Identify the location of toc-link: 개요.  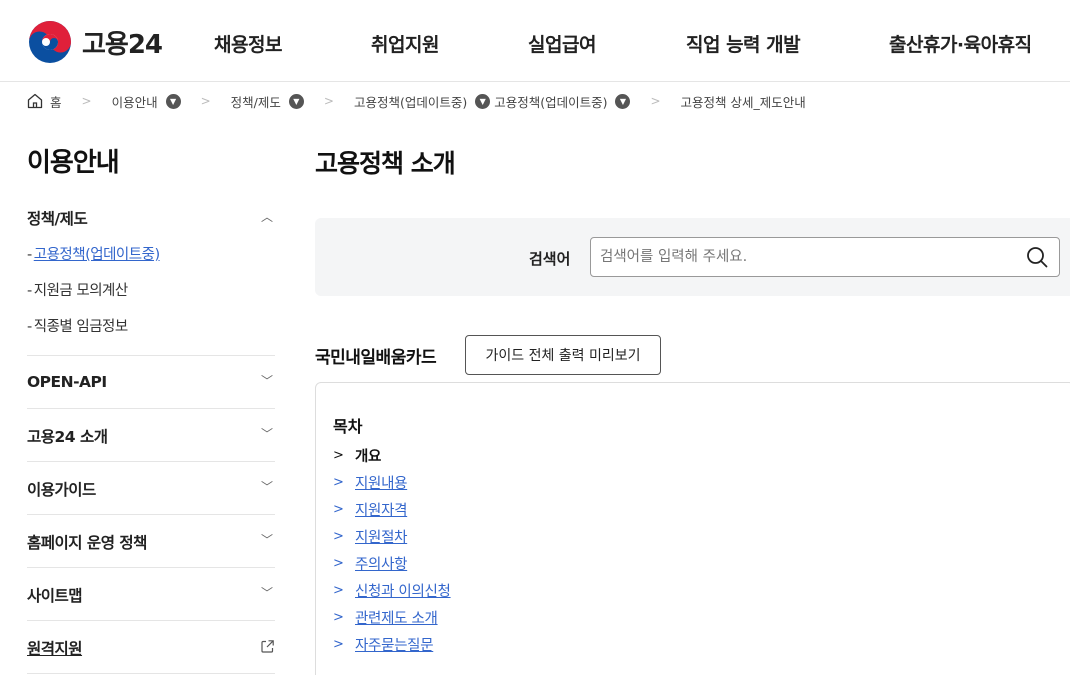
(368, 455).